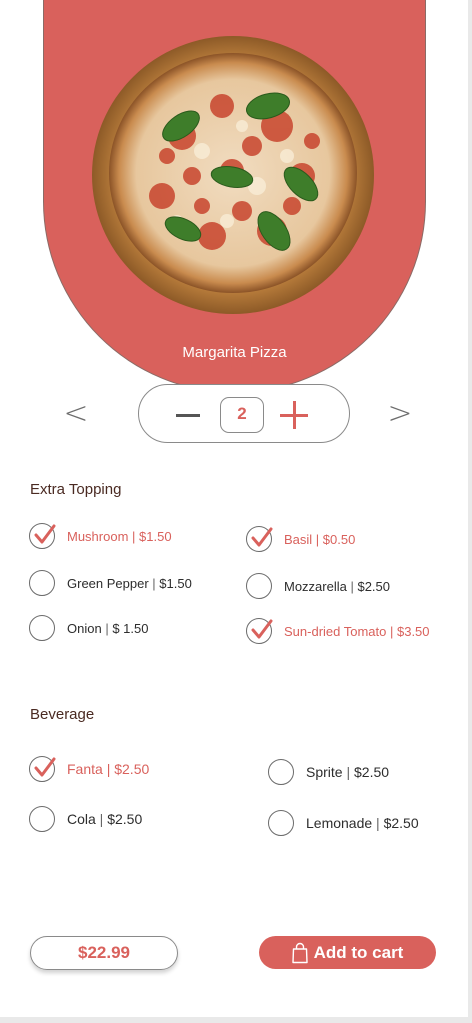  What do you see at coordinates (337, 586) in the screenshot?
I see `option-label: Mozzarella | $2.50` at bounding box center [337, 586].